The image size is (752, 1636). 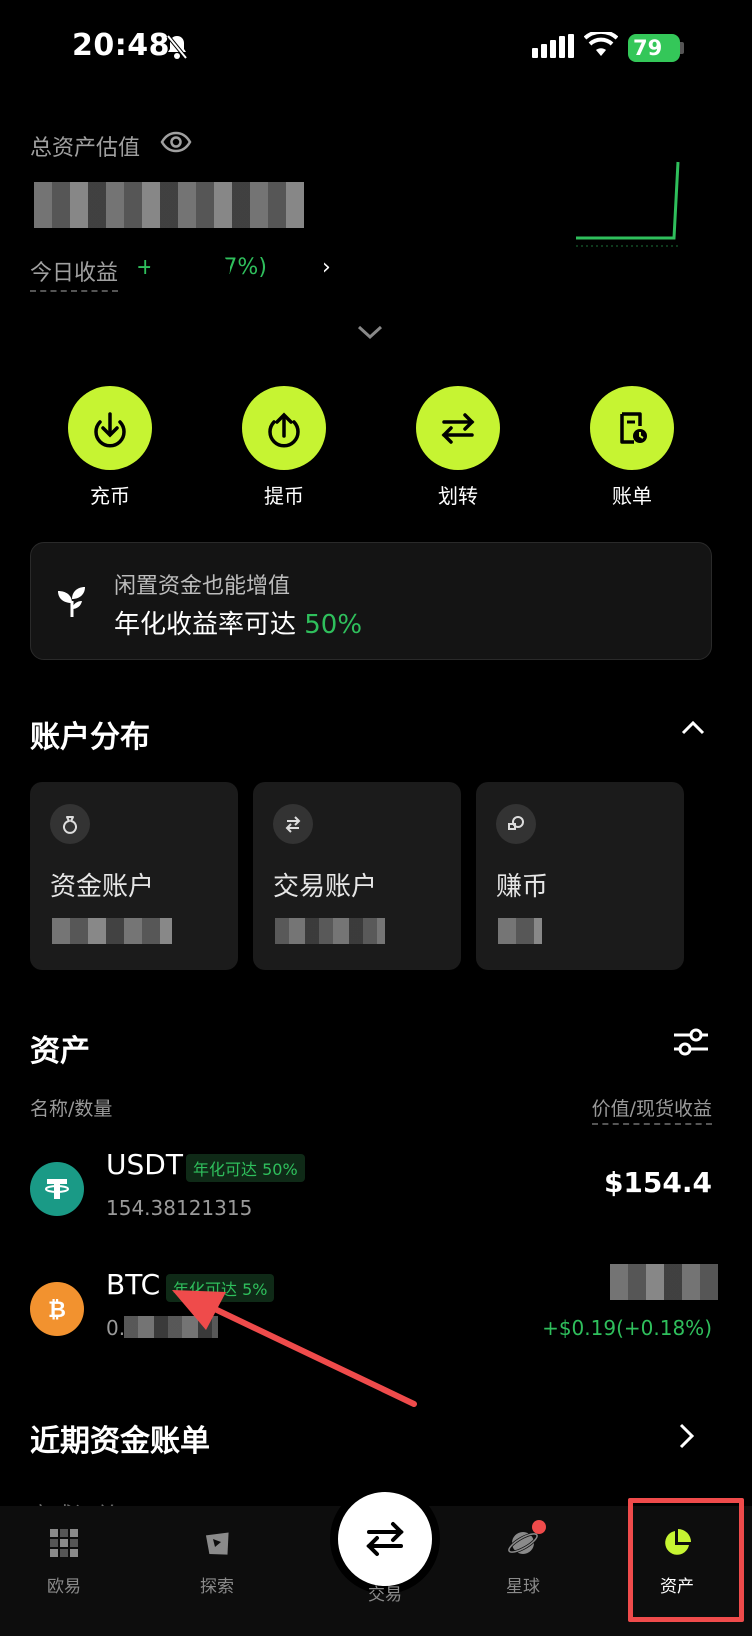 What do you see at coordinates (245, 1168) in the screenshot?
I see `usdt-apy-tag: 年化可达 50%` at bounding box center [245, 1168].